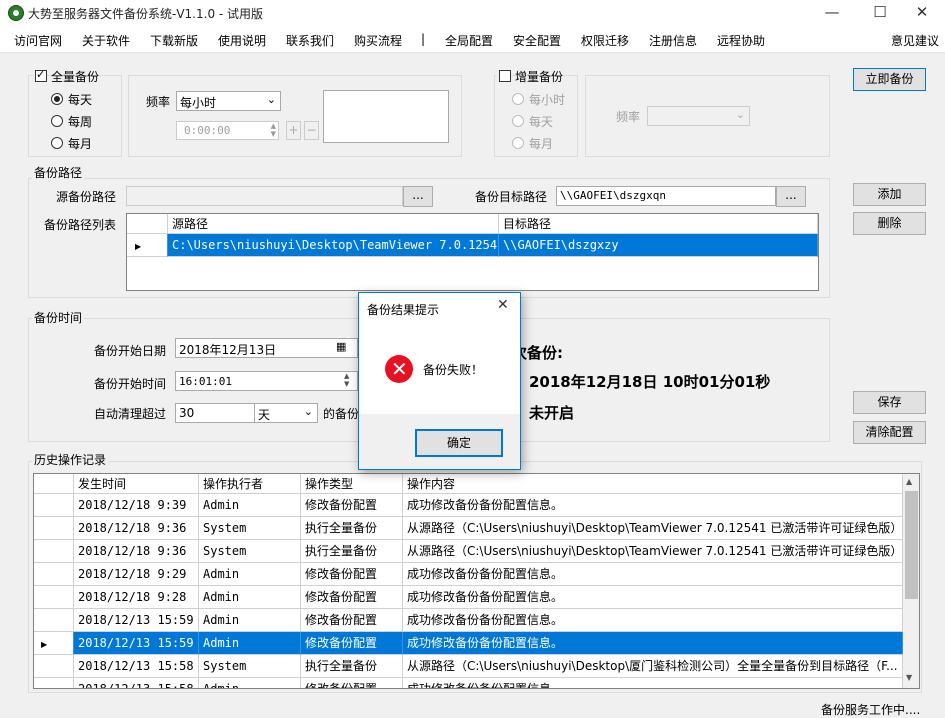  What do you see at coordinates (250, 484) in the screenshot?
I see `history-header-user: 操作执行者` at bounding box center [250, 484].